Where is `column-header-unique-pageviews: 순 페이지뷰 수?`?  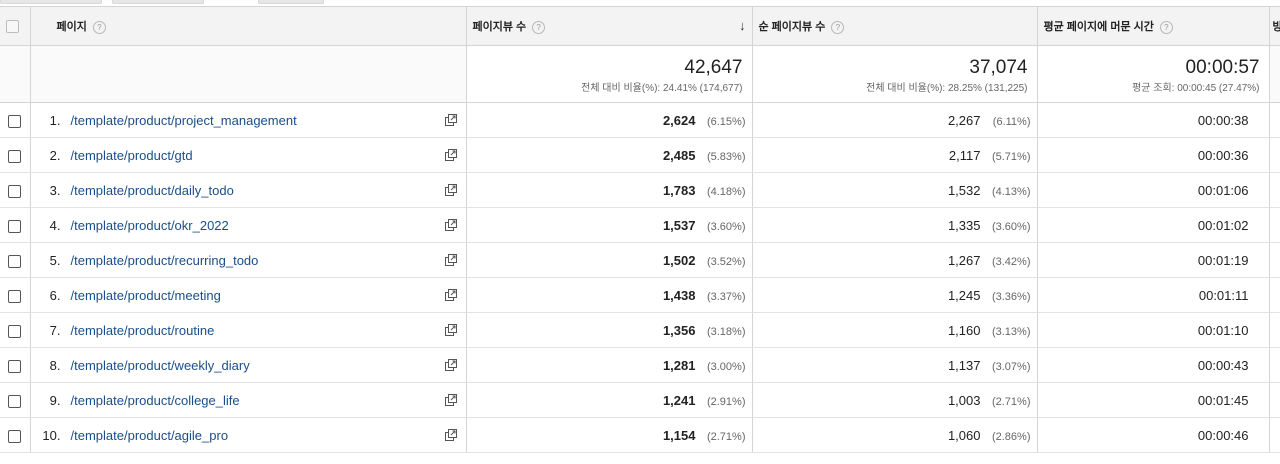
column-header-unique-pageviews: 순 페이지뷰 수? is located at coordinates (895, 26).